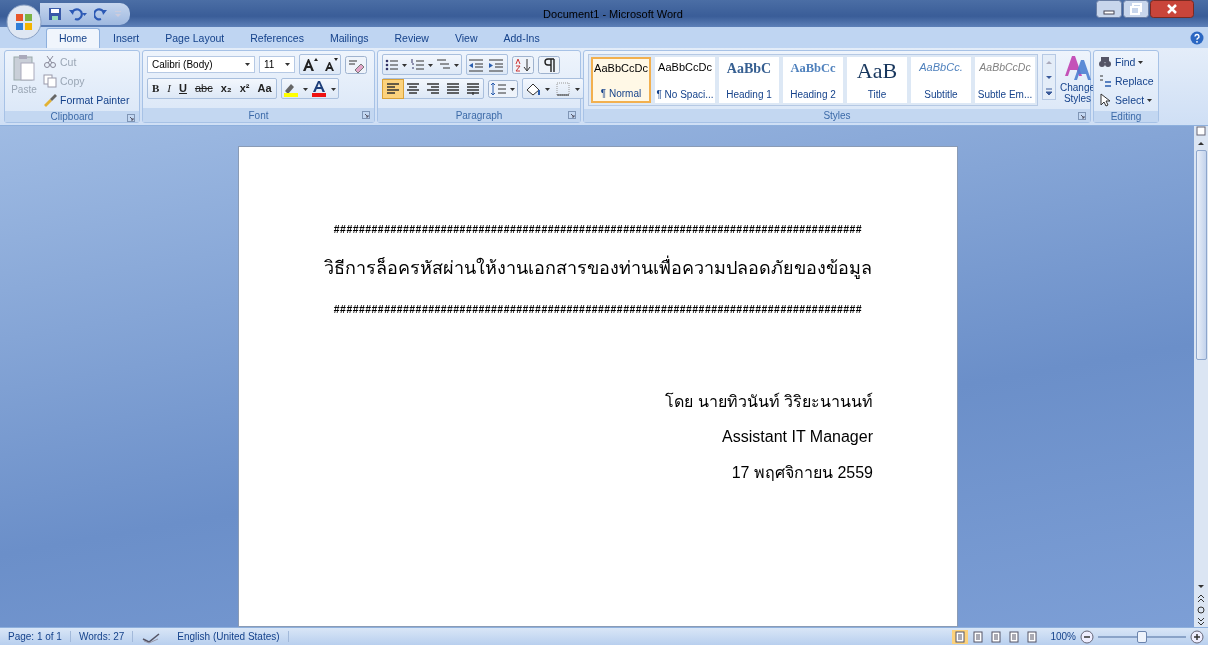  What do you see at coordinates (226, 88) in the screenshot?
I see `subscript-button: x₂` at bounding box center [226, 88].